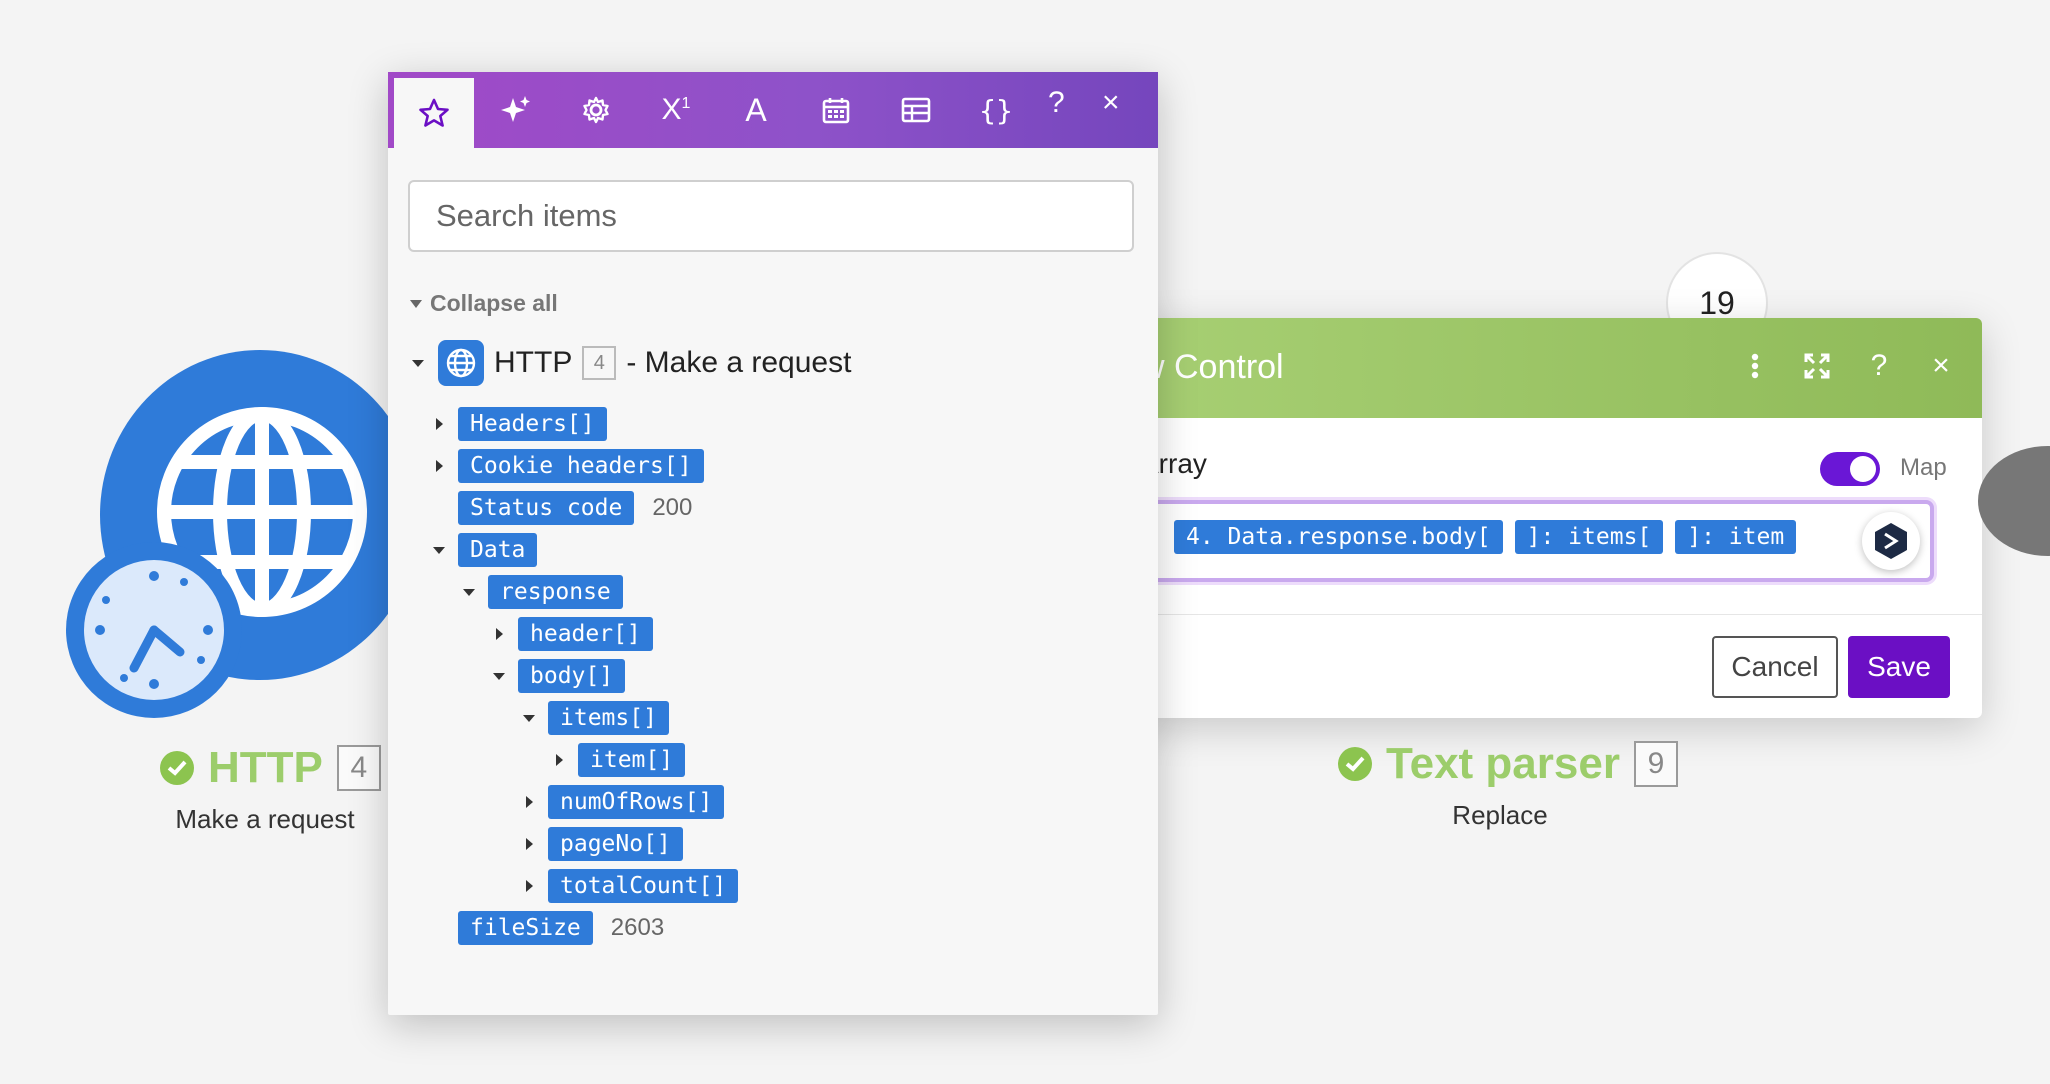  What do you see at coordinates (494, 303) in the screenshot?
I see `collapse-all-label: Collapse all` at bounding box center [494, 303].